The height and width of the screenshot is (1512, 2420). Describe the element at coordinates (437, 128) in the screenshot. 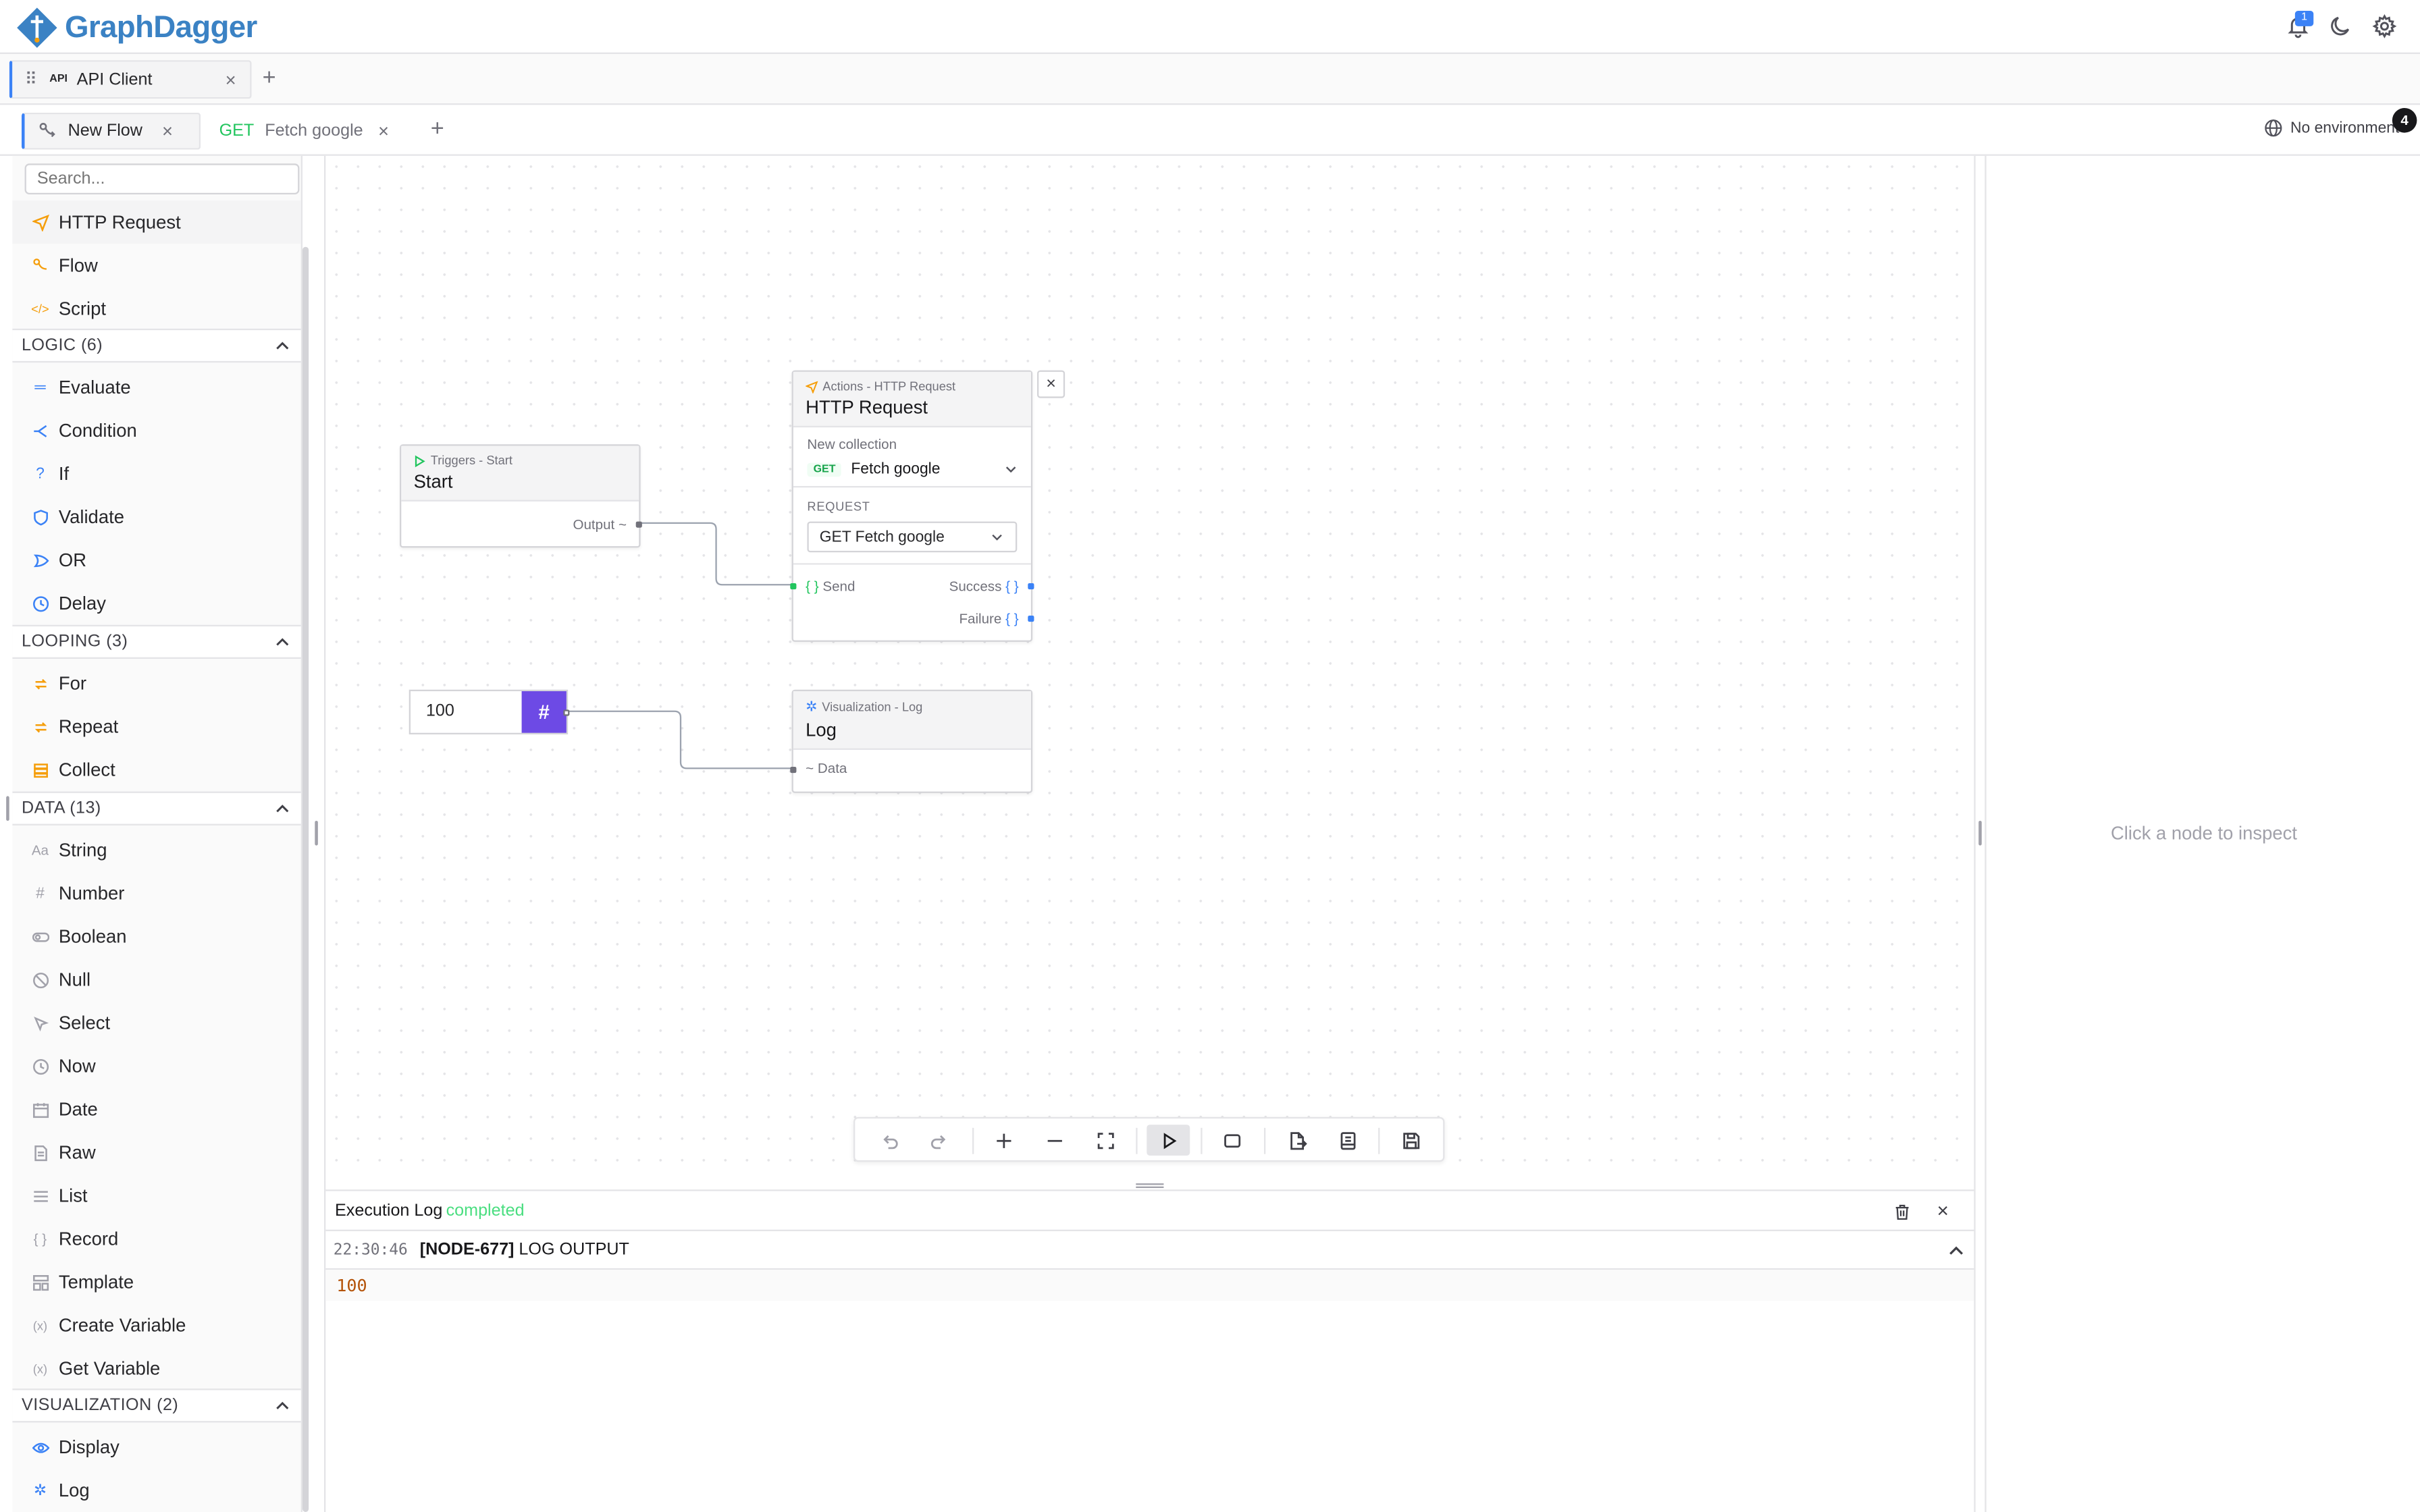

I see `add-flow-tab-button: +` at that location.